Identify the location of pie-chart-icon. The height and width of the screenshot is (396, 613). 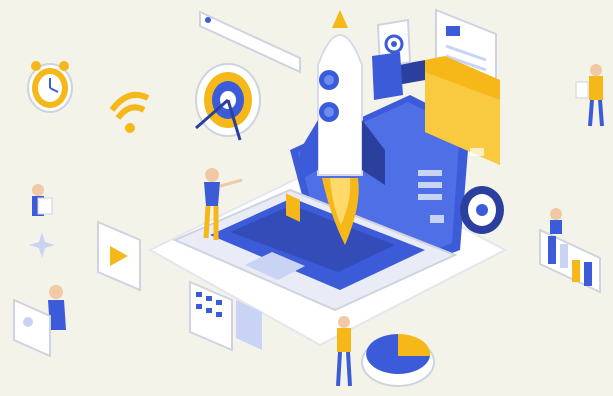
(398, 360).